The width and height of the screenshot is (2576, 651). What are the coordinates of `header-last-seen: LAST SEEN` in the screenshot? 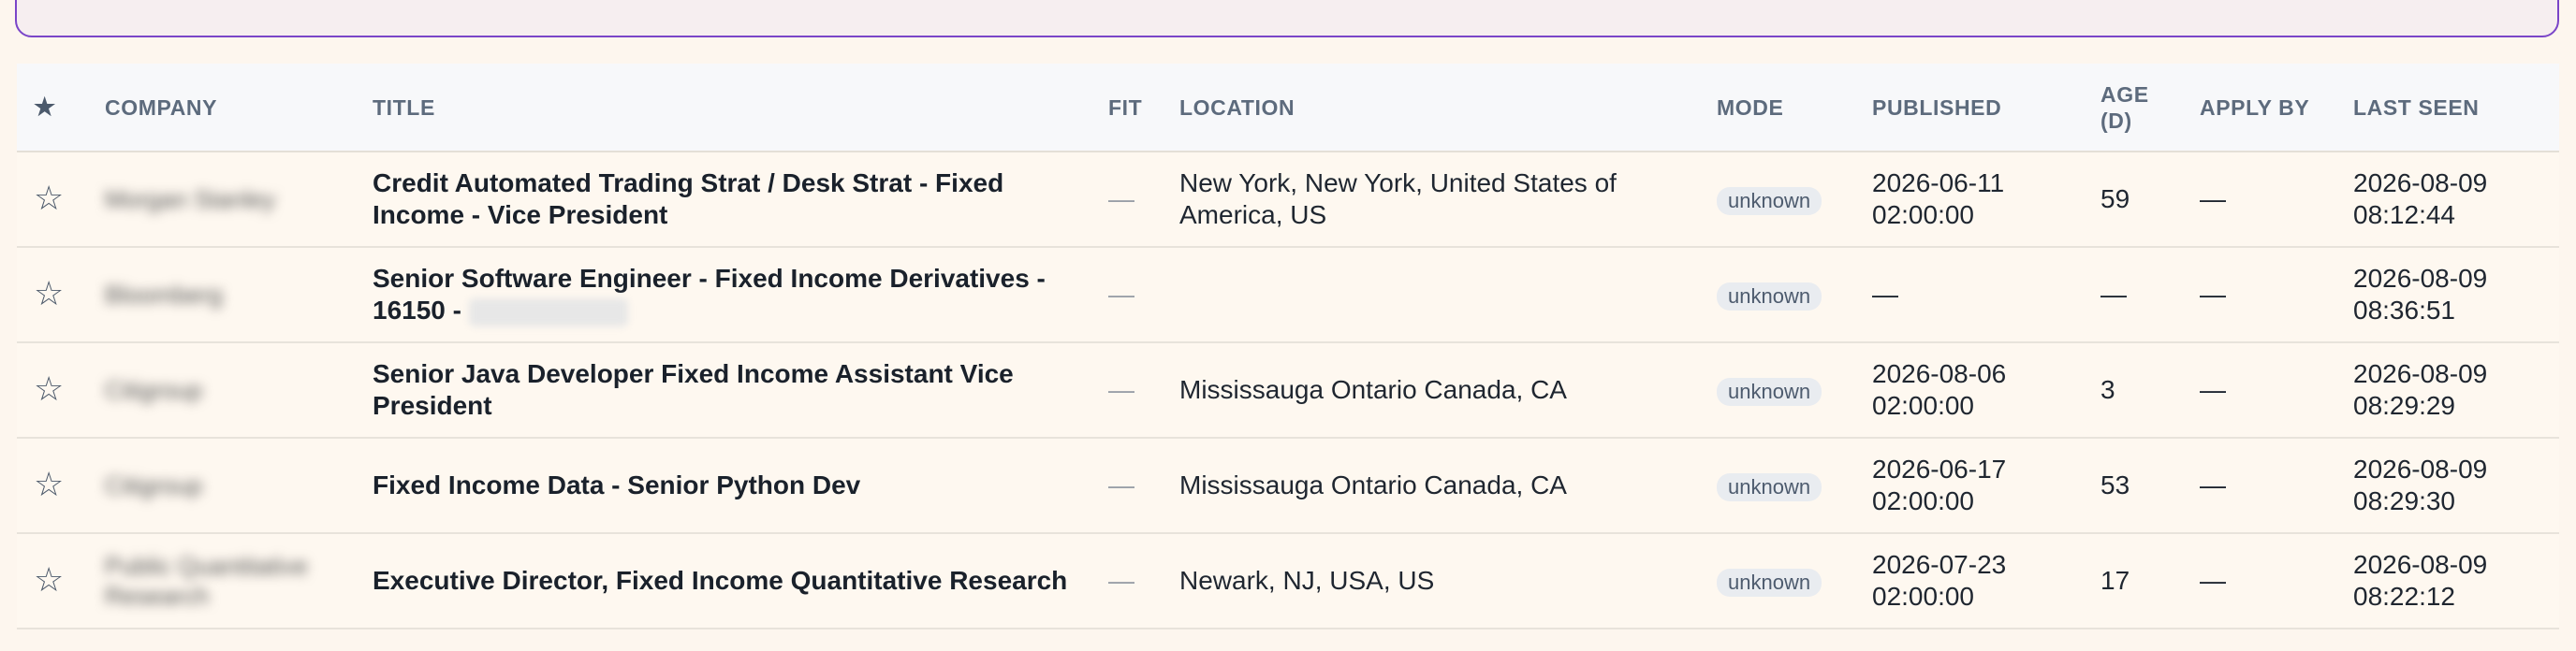 It's located at (2450, 108).